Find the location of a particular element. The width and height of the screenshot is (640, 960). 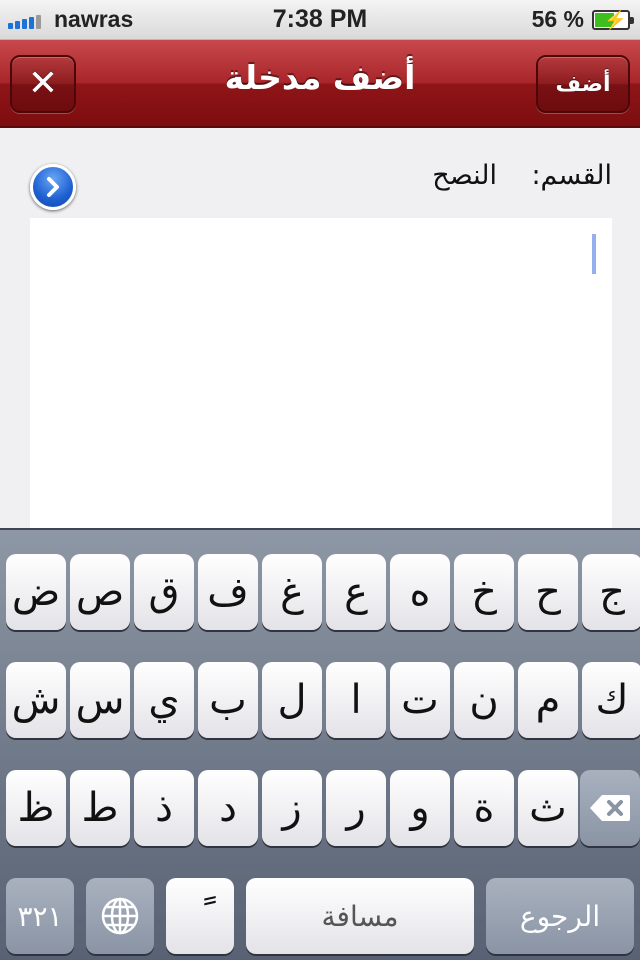

key-row1-9: ص is located at coordinates (100, 592).